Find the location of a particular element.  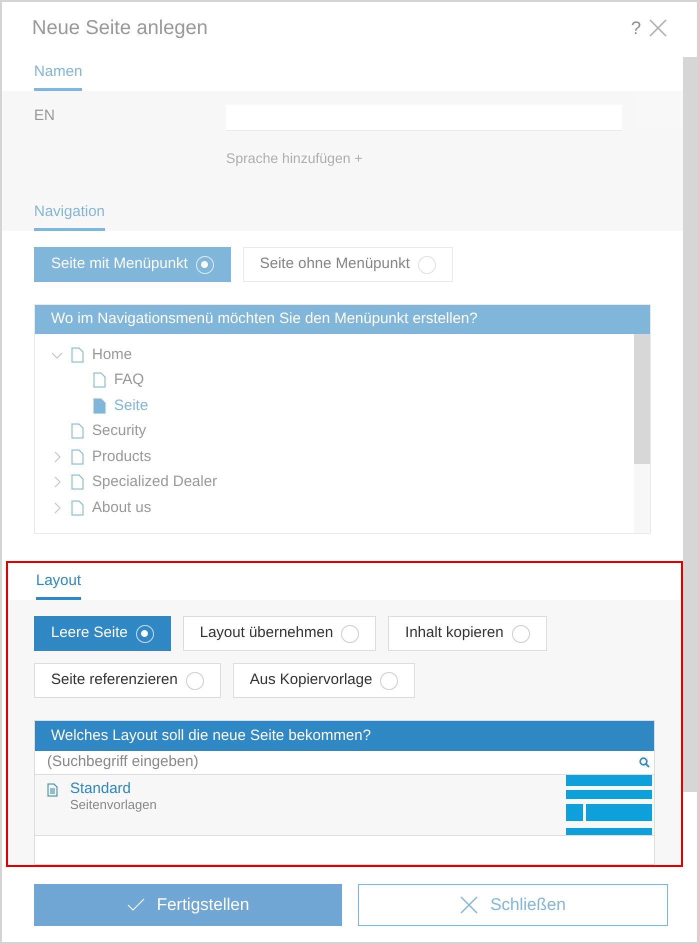

tree-item: Products is located at coordinates (122, 457).